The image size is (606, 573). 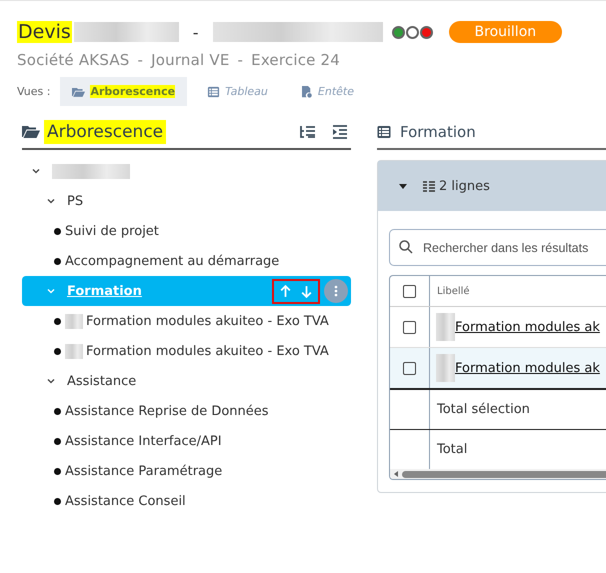 I want to click on select-all-checkbox, so click(x=409, y=291).